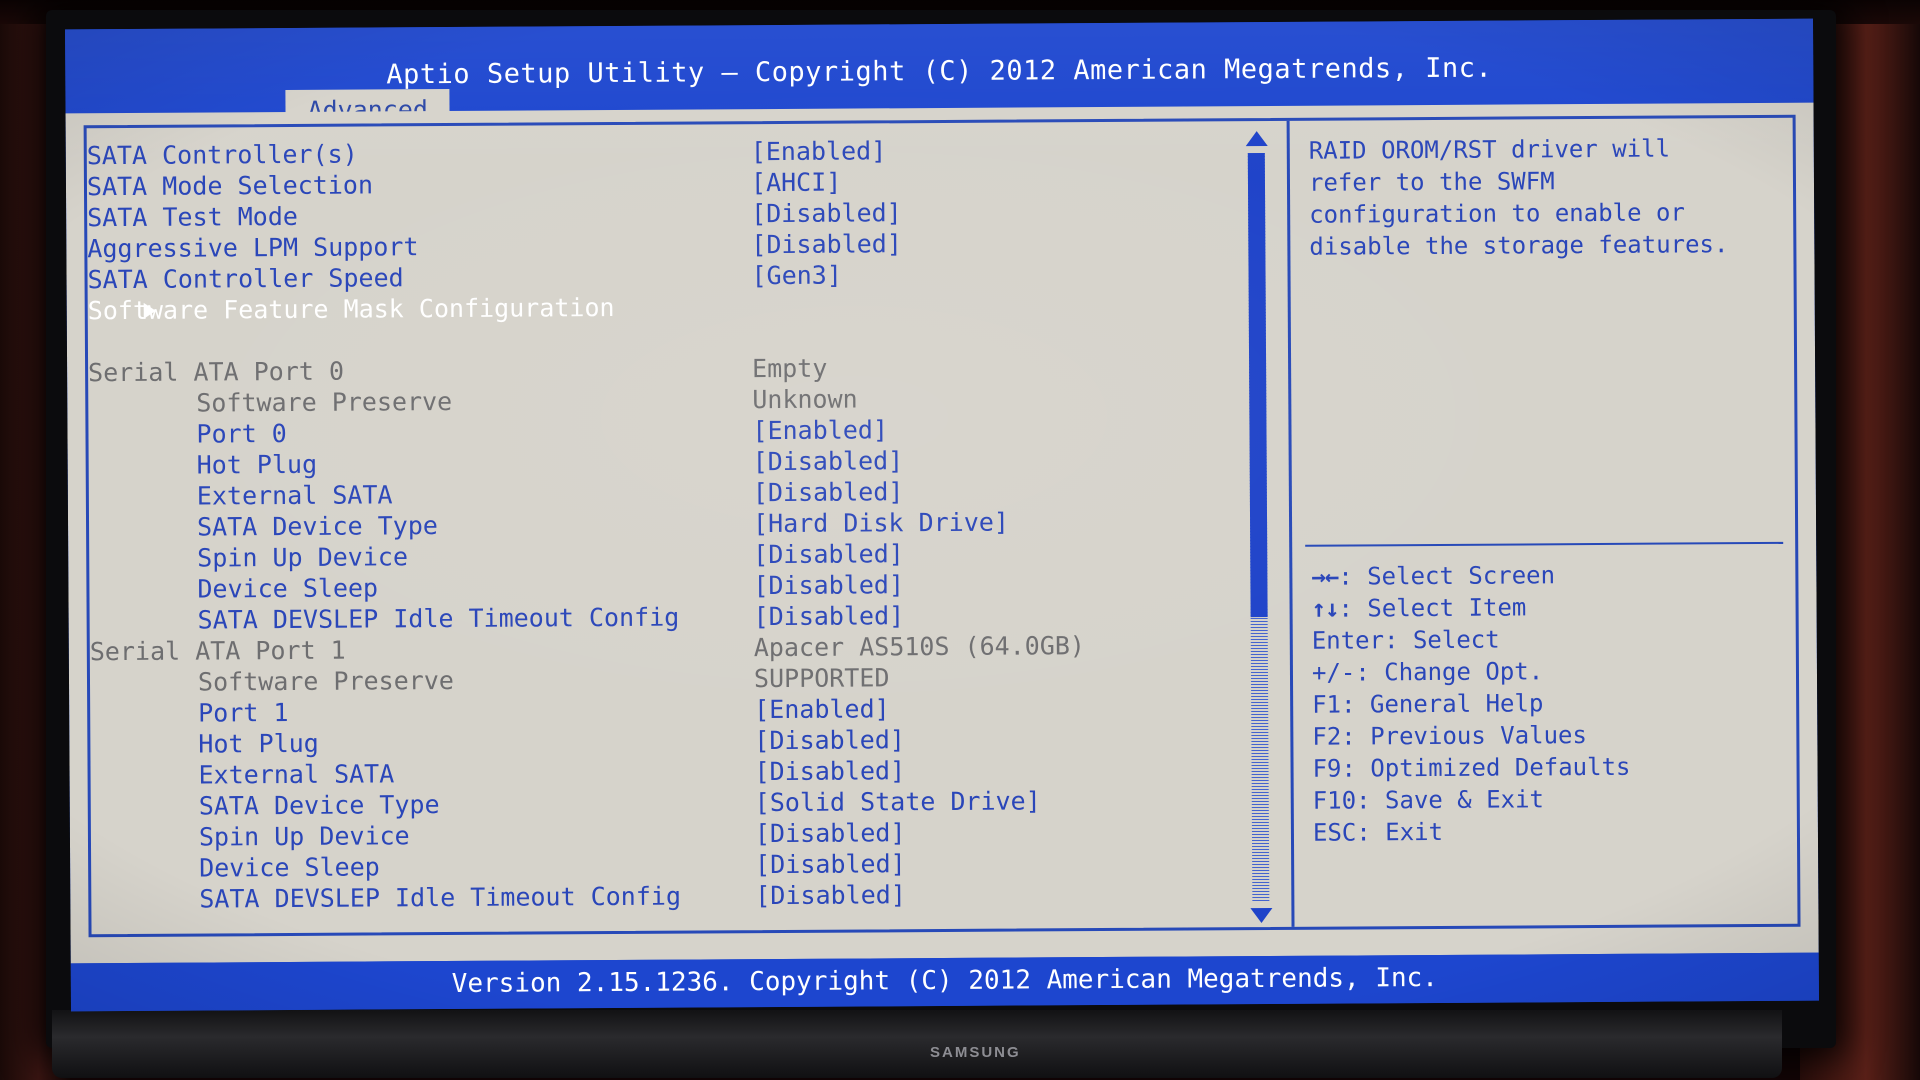 The width and height of the screenshot is (1920, 1080). I want to click on scroll-up-arrow-icon, so click(1256, 139).